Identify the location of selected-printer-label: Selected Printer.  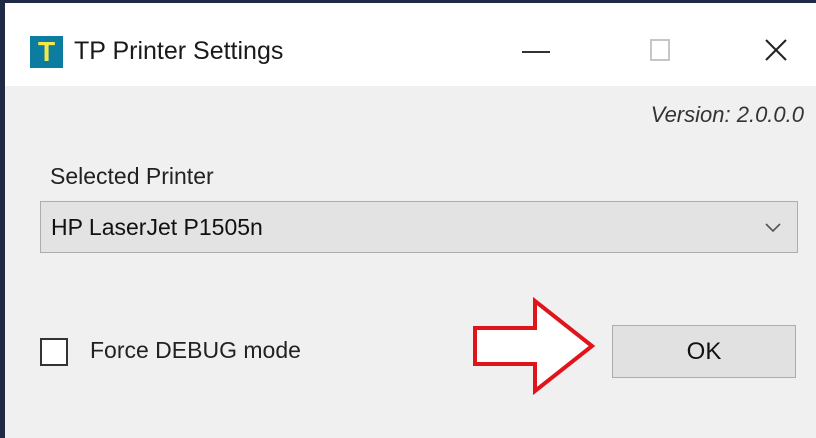
(132, 176).